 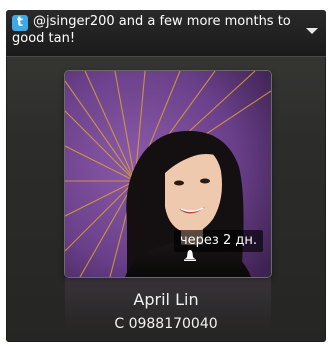 What do you see at coordinates (166, 299) in the screenshot?
I see `contact-name: April Lin` at bounding box center [166, 299].